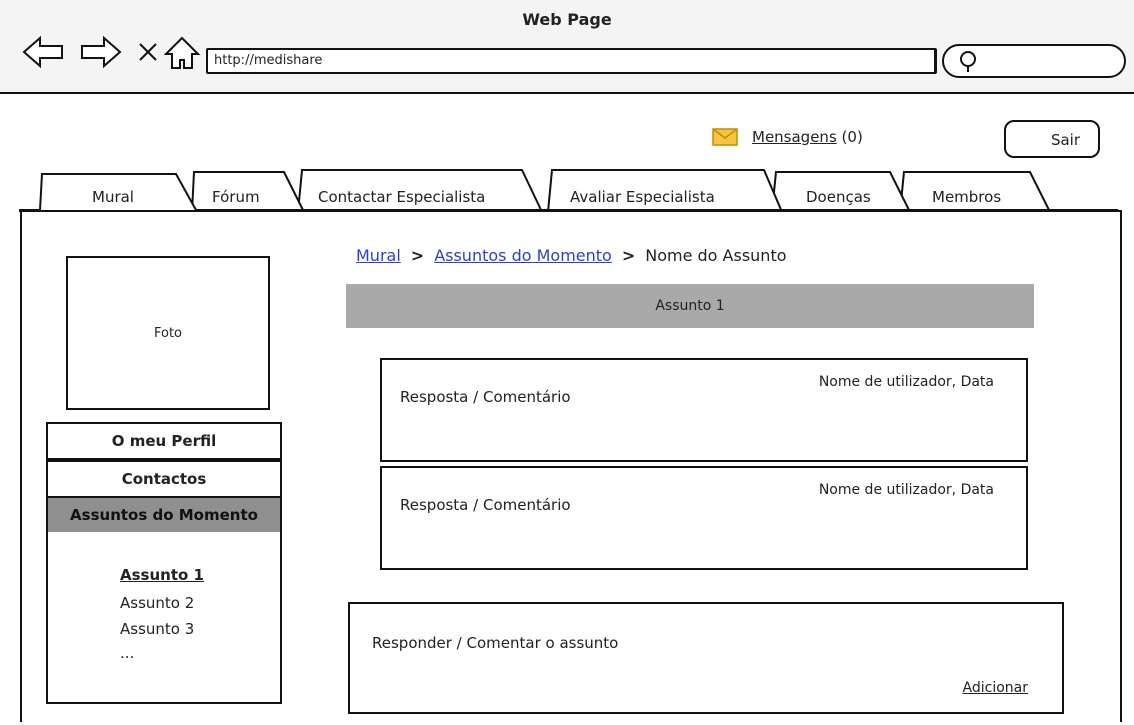  Describe the element at coordinates (101, 52) in the screenshot. I see `forward-arrow-icon` at that location.